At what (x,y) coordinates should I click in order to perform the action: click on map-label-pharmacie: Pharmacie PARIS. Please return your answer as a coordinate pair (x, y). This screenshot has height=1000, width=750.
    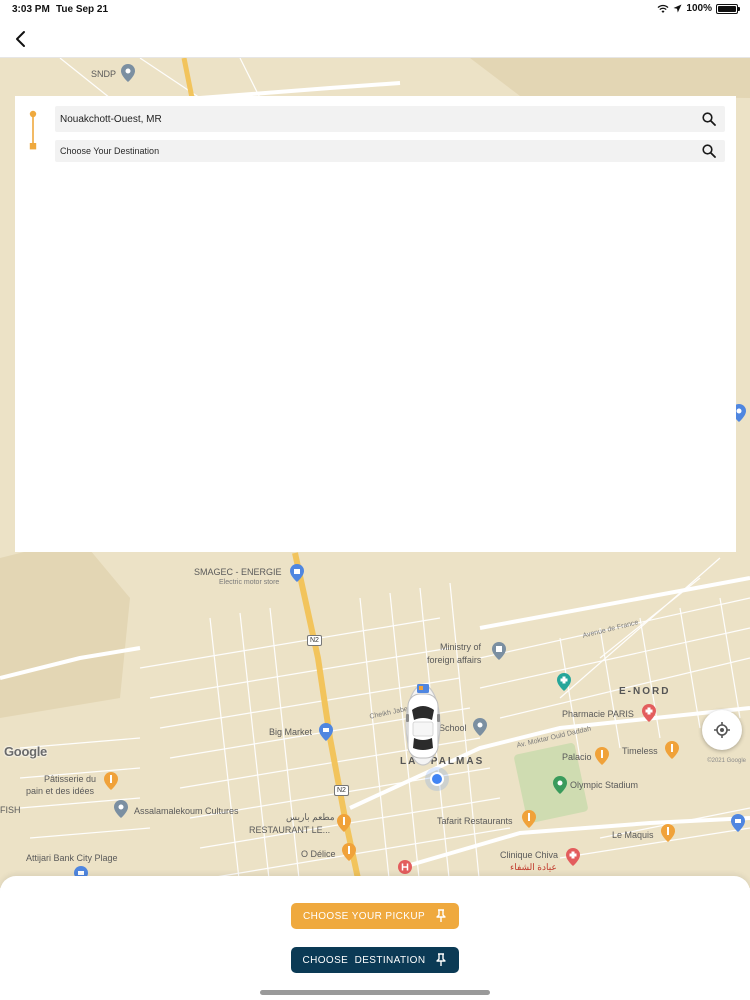
    Looking at the image, I should click on (598, 714).